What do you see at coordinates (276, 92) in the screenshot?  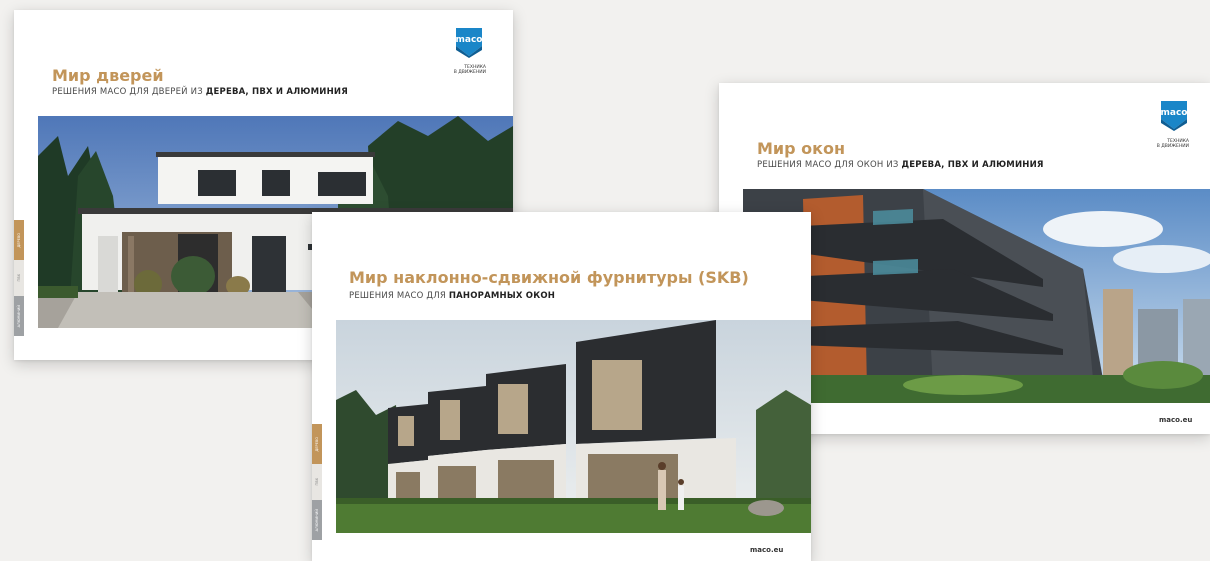 I see `doors-subtitle-bold: ДЕРЕВА, ПВХ И АЛЮМИНИЯ` at bounding box center [276, 92].